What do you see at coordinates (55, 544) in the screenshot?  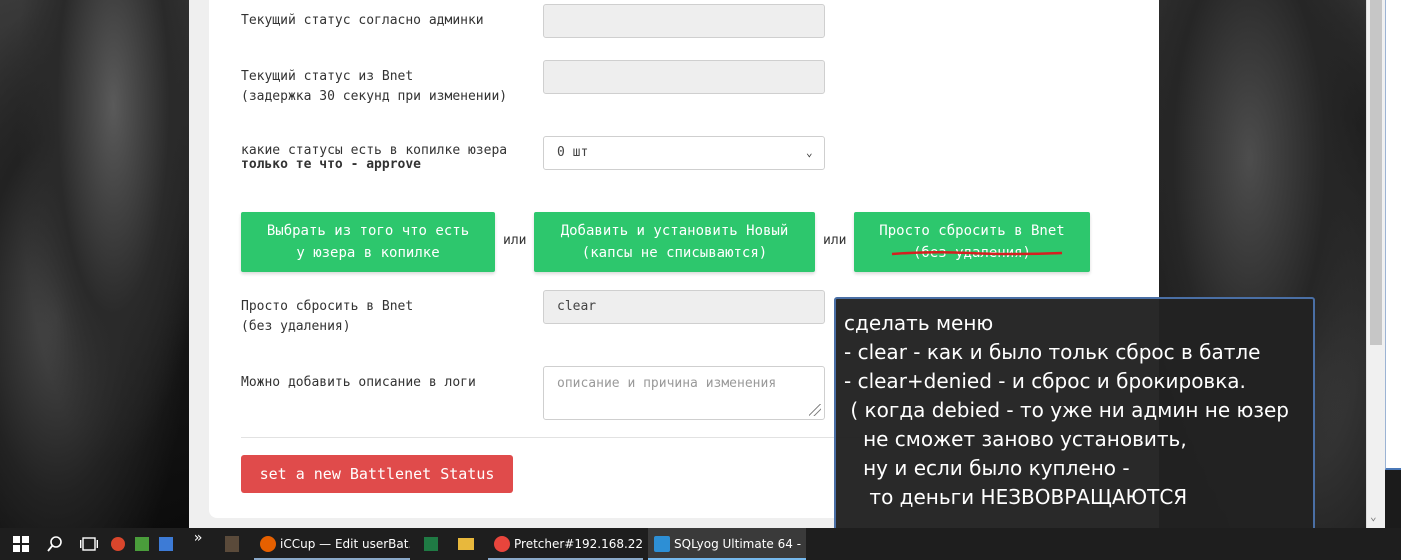 I see `search-icon` at bounding box center [55, 544].